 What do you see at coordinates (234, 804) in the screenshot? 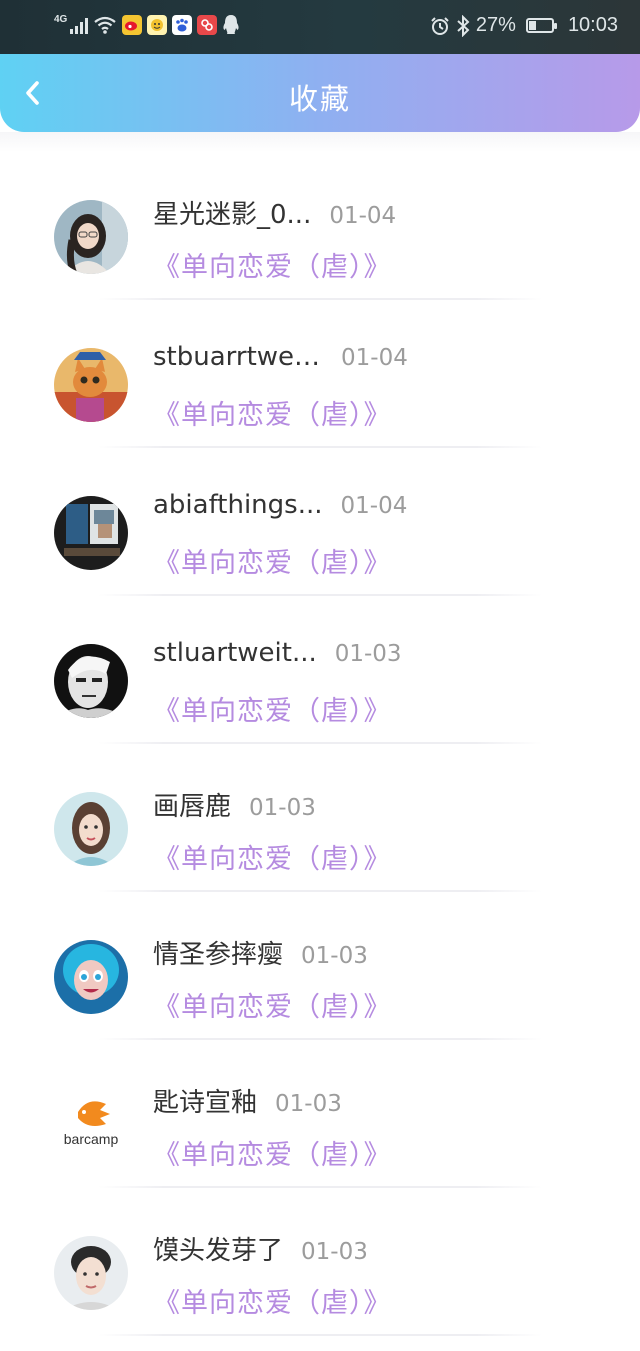
I see `item-header: 画唇鹿 01-03` at bounding box center [234, 804].